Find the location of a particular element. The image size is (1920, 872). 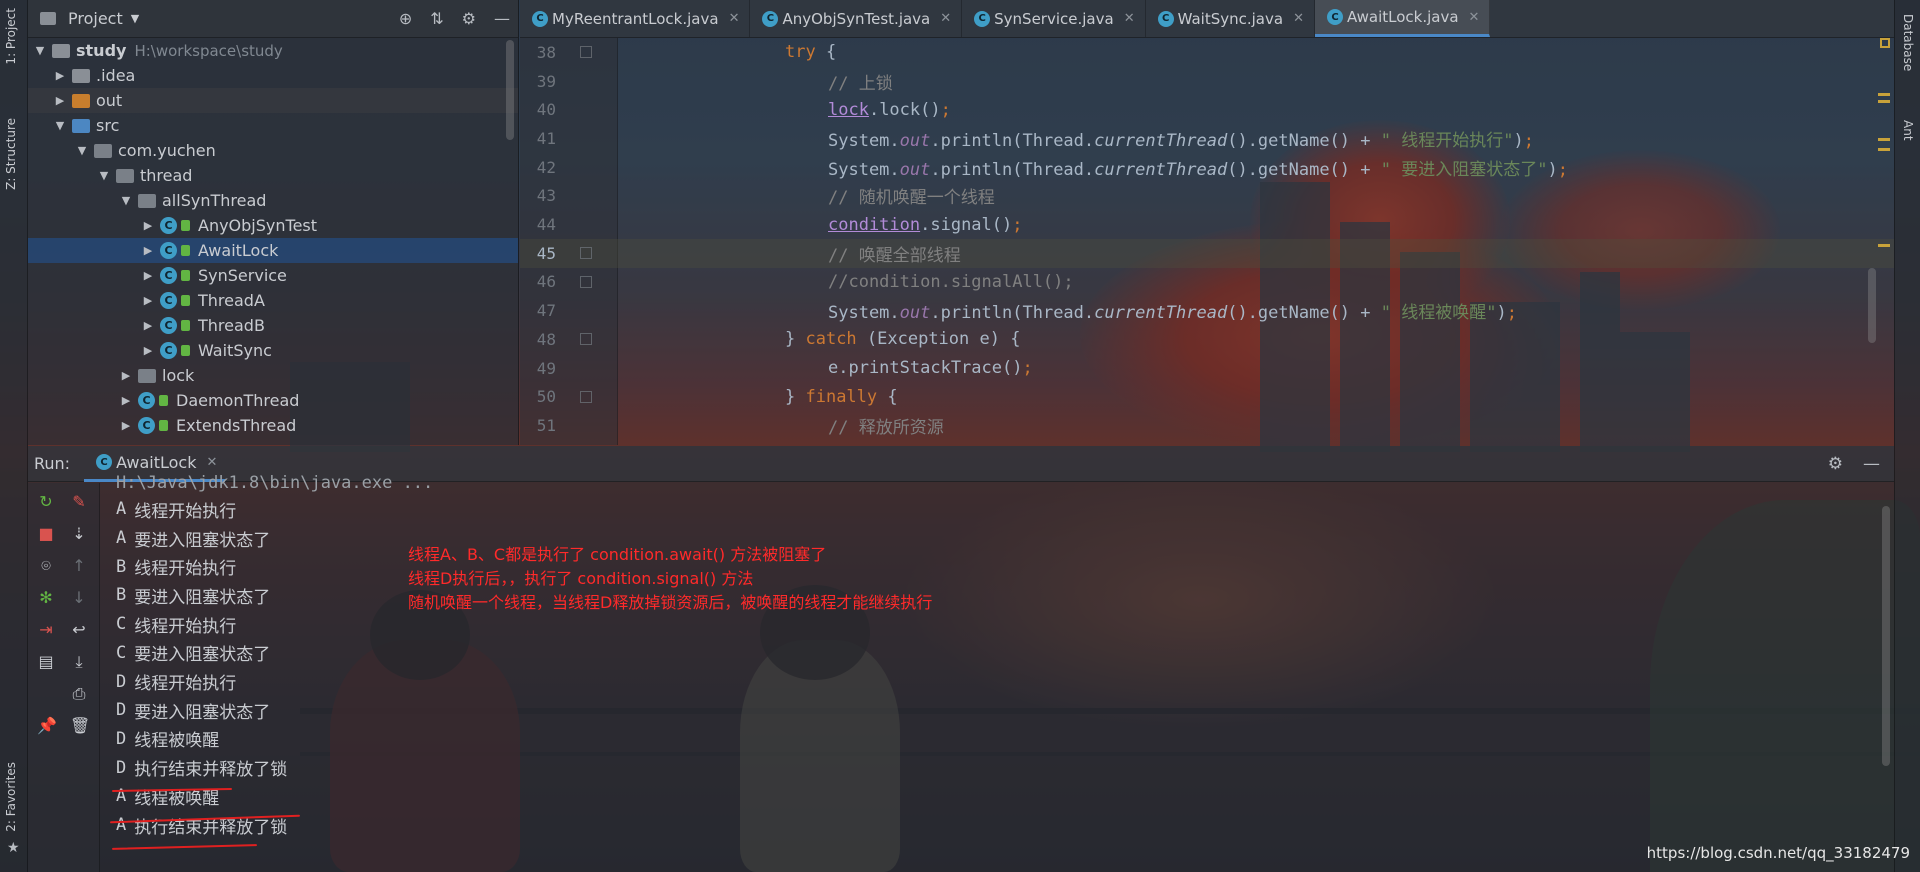

tree-item-threada: ▶ C ThreadA is located at coordinates (273, 300).